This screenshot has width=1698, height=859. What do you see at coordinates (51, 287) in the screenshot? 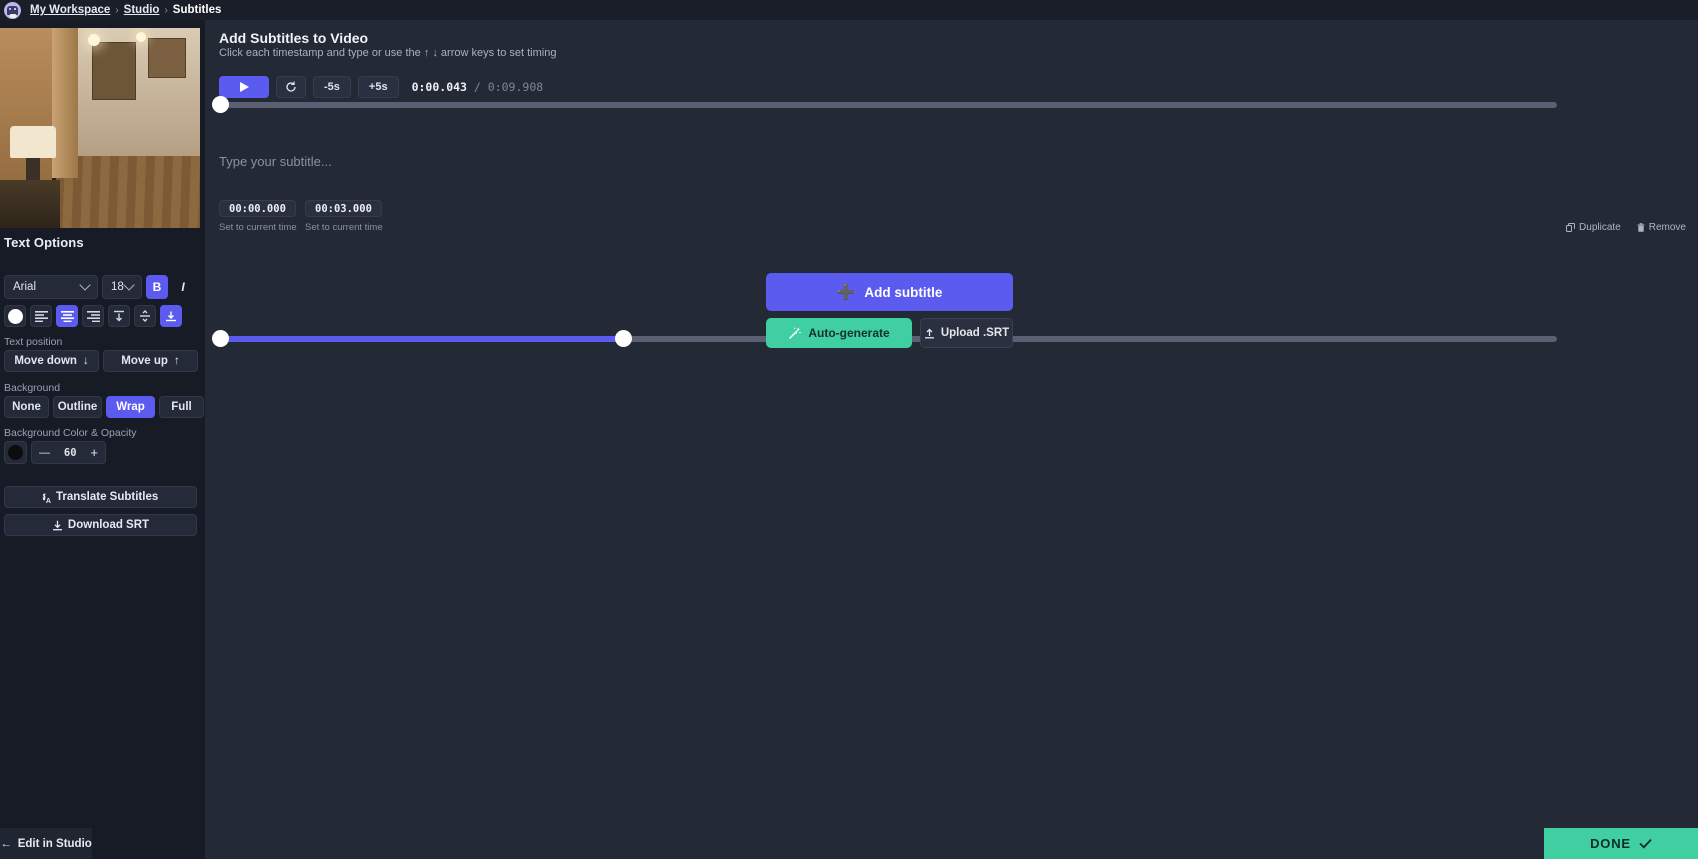
I see `font-family-select: Arial` at bounding box center [51, 287].